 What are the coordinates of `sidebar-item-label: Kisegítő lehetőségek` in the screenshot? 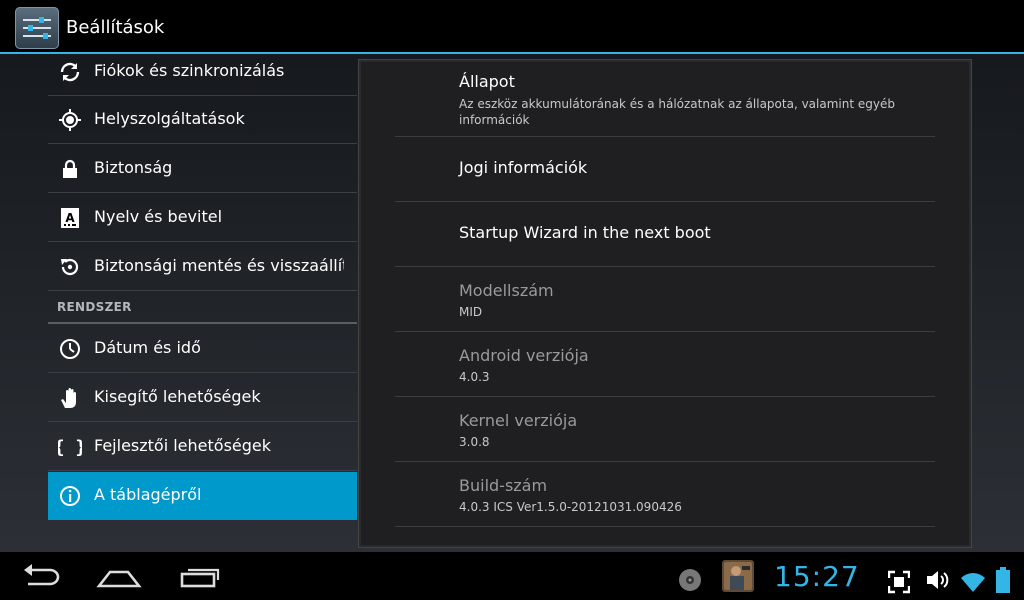 It's located at (177, 396).